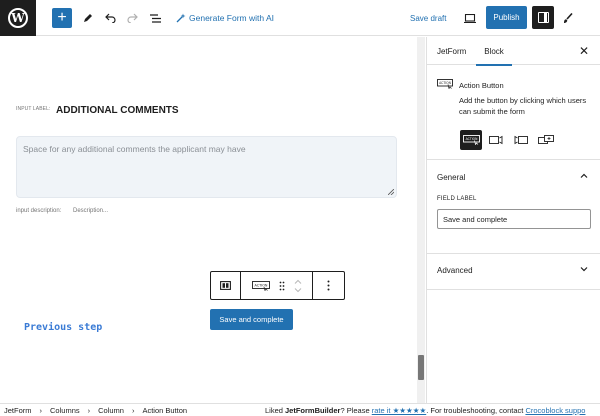 Image resolution: width=600 pixels, height=416 pixels. Describe the element at coordinates (391, 192) in the screenshot. I see `resize-handle-icon` at that location.